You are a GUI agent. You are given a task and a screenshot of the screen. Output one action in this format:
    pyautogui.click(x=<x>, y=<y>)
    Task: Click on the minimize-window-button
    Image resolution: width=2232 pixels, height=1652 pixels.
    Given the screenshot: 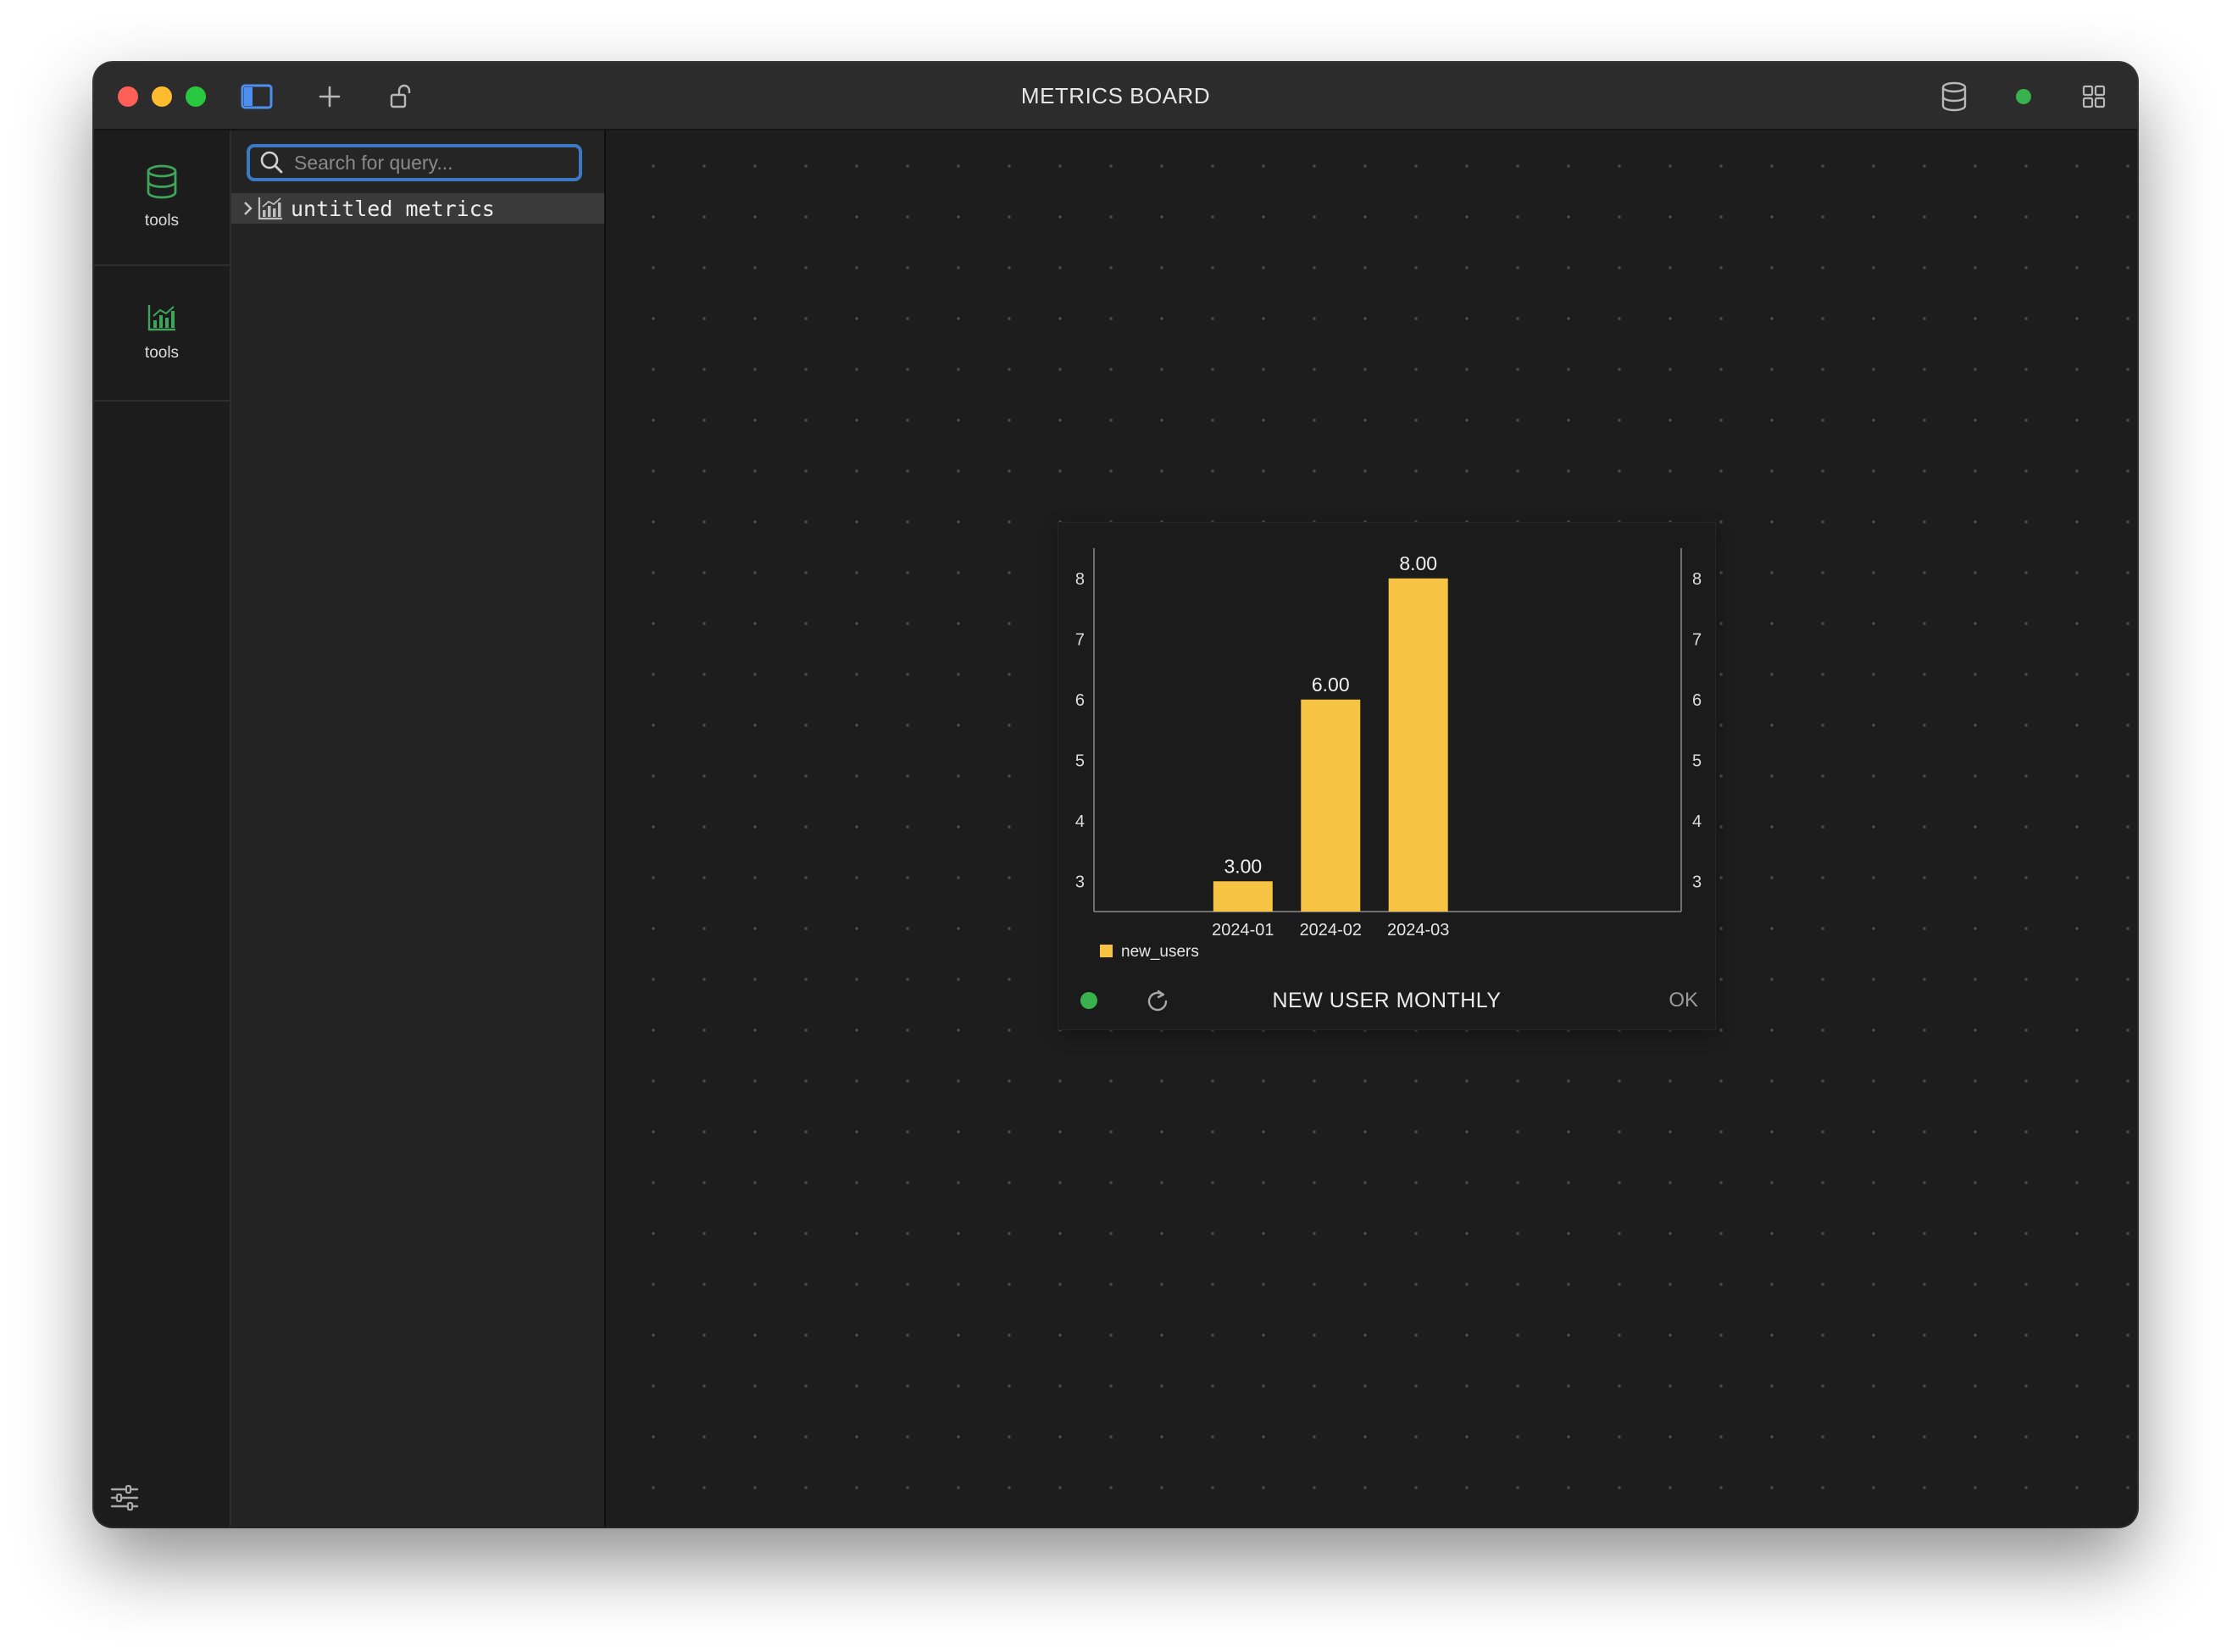 What is the action you would take?
    pyautogui.click(x=162, y=96)
    